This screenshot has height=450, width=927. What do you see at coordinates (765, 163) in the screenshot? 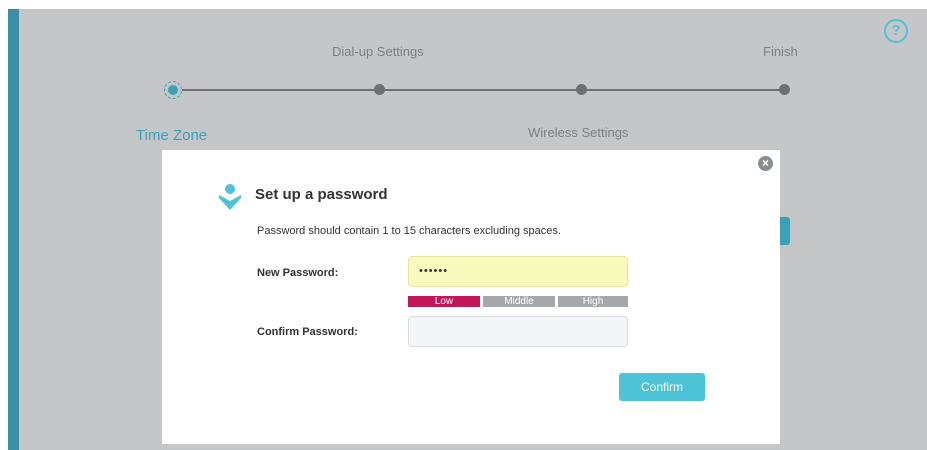
I see `close-icon: ×` at bounding box center [765, 163].